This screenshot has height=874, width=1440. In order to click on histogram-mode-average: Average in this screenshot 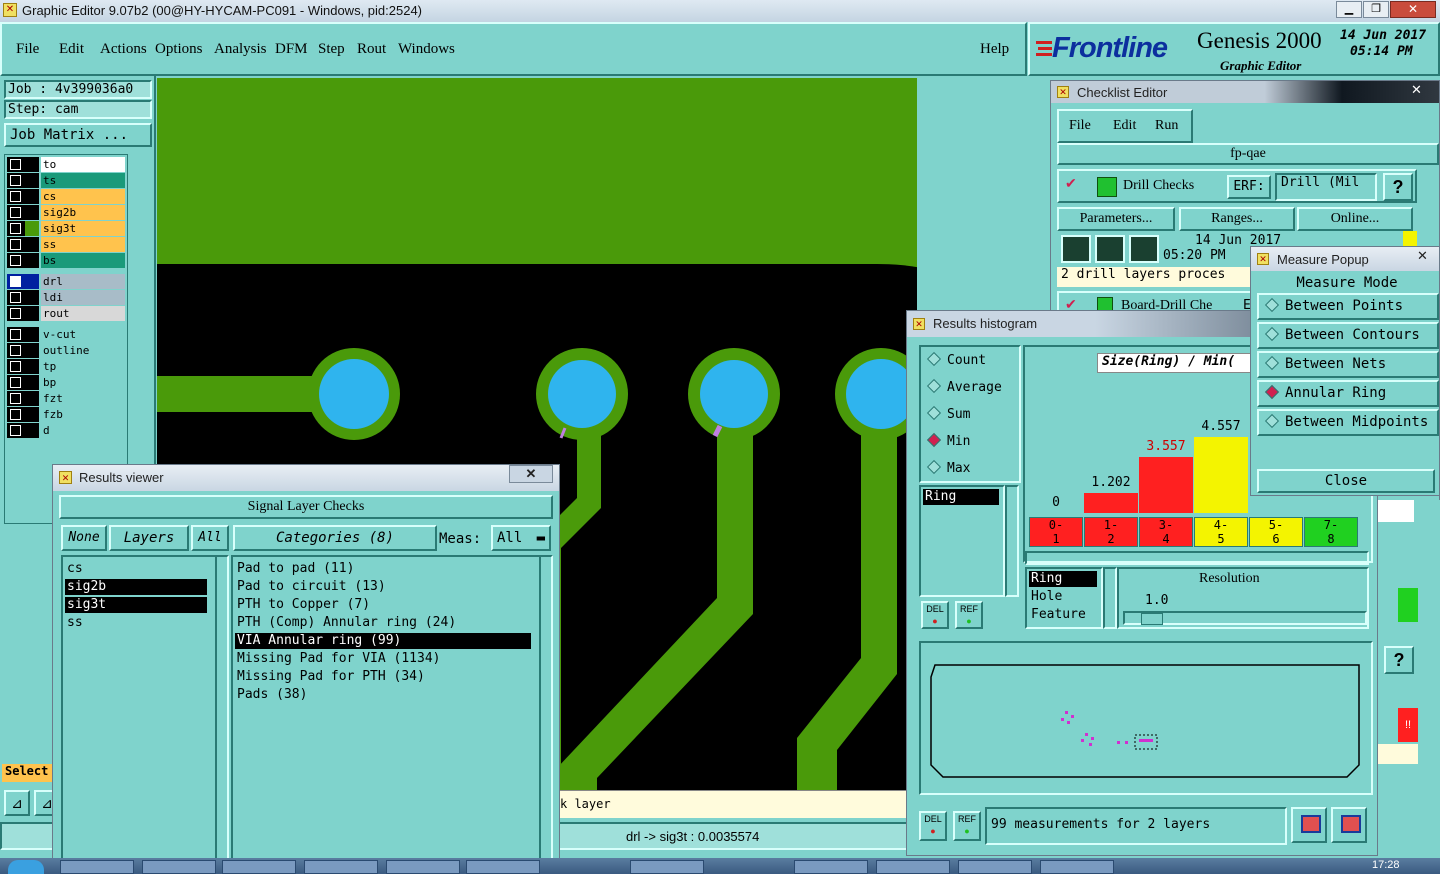, I will do `click(964, 386)`.